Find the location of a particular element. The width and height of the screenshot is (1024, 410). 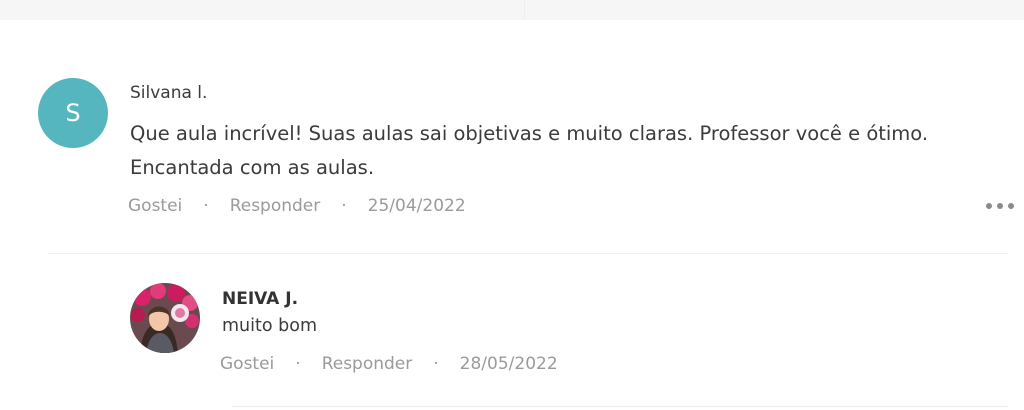

comment-author: Silvana l. is located at coordinates (168, 93).